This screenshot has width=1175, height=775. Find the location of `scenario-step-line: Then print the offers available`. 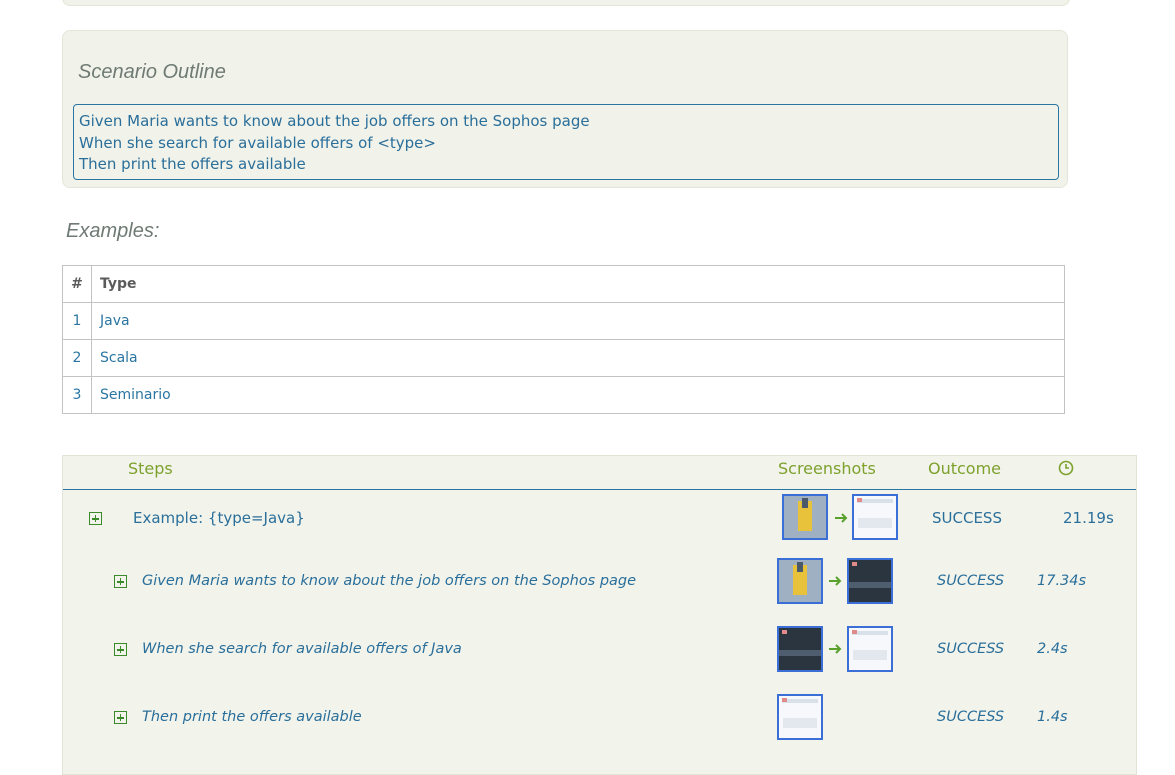

scenario-step-line: Then print the offers available is located at coordinates (192, 164).